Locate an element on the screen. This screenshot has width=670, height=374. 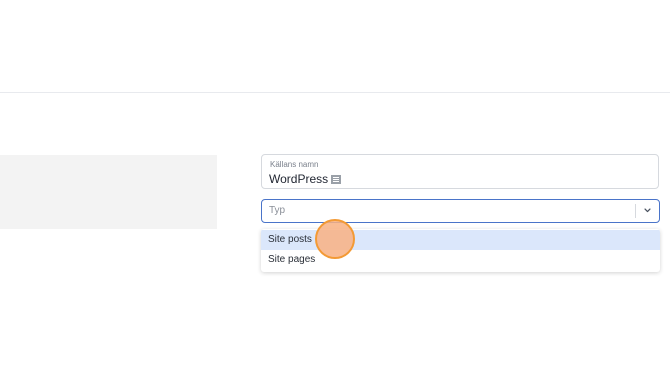
source-name-text: WordPress is located at coordinates (299, 179).